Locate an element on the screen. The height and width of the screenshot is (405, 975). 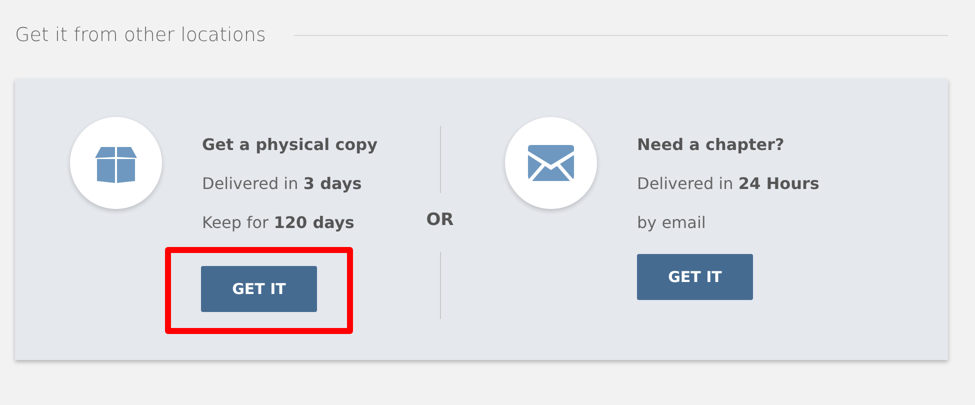
option-detail: Delivered in 24 Hours is located at coordinates (728, 184).